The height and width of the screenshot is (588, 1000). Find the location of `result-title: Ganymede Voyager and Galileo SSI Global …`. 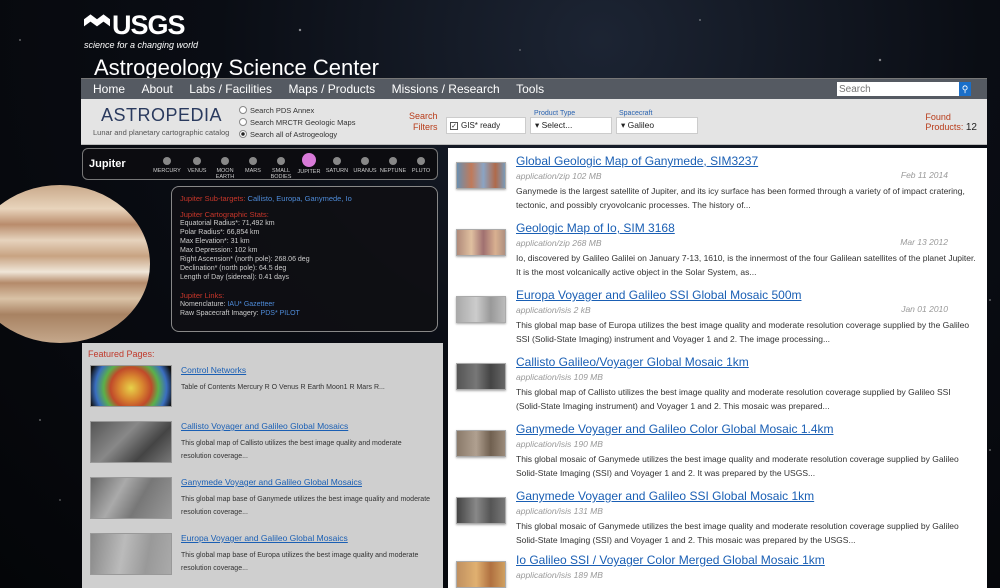

result-title: Ganymede Voyager and Galileo SSI Global … is located at coordinates (665, 496).